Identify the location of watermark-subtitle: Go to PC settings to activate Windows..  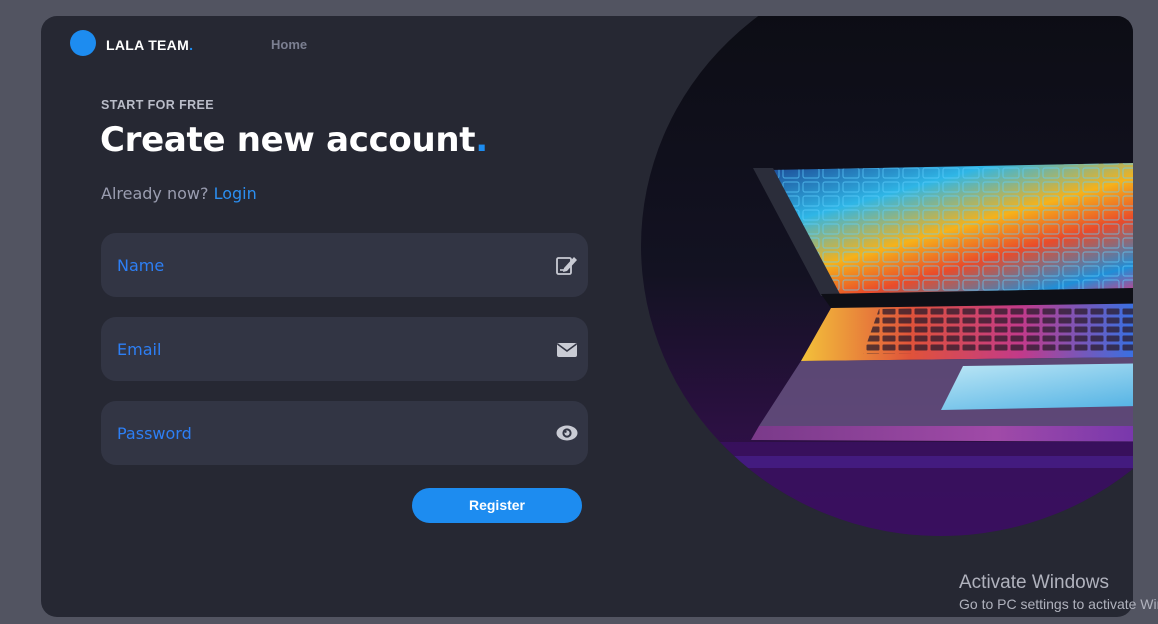
(1058, 604).